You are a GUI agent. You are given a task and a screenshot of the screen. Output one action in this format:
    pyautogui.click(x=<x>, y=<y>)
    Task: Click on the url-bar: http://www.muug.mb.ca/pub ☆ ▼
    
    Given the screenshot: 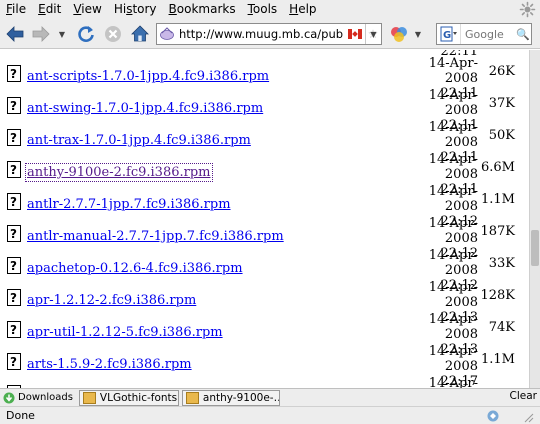 What is the action you would take?
    pyautogui.click(x=269, y=34)
    